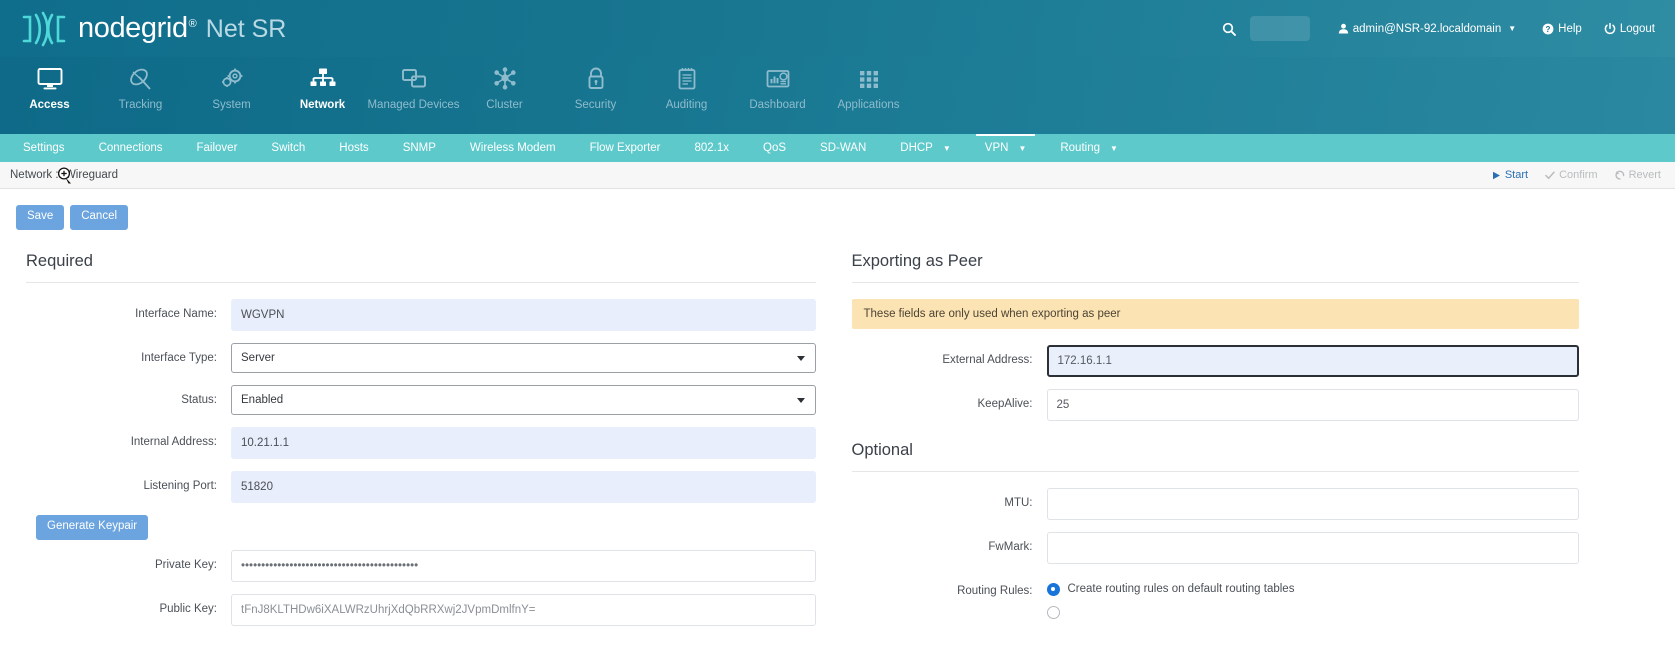 This screenshot has width=1675, height=670. What do you see at coordinates (1629, 28) in the screenshot?
I see `logout-button: Logout` at bounding box center [1629, 28].